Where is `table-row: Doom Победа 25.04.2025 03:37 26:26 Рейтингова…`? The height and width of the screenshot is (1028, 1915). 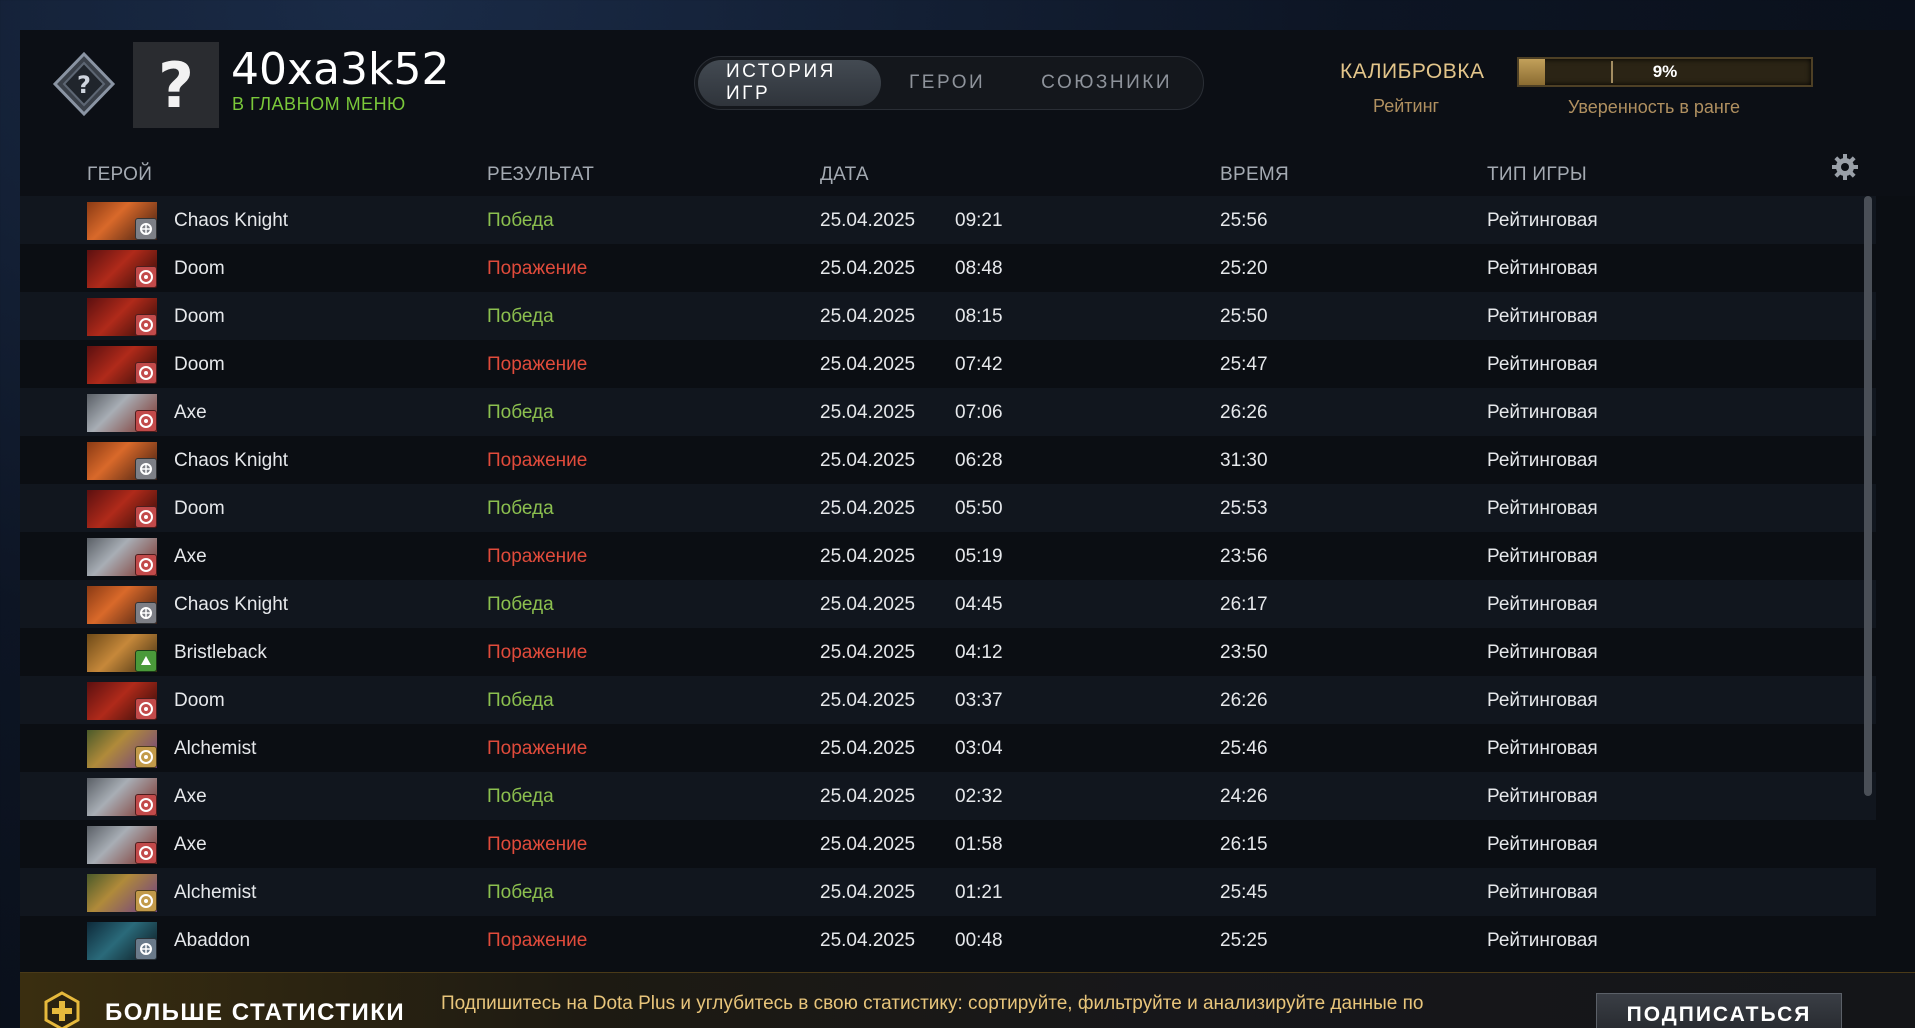
table-row: Doom Победа 25.04.2025 03:37 26:26 Рейтингова… is located at coordinates (948, 700).